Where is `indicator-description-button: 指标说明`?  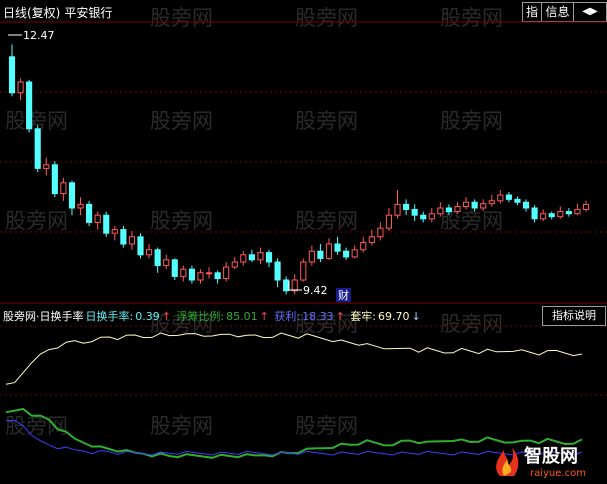
indicator-description-button: 指标说明 is located at coordinates (574, 316).